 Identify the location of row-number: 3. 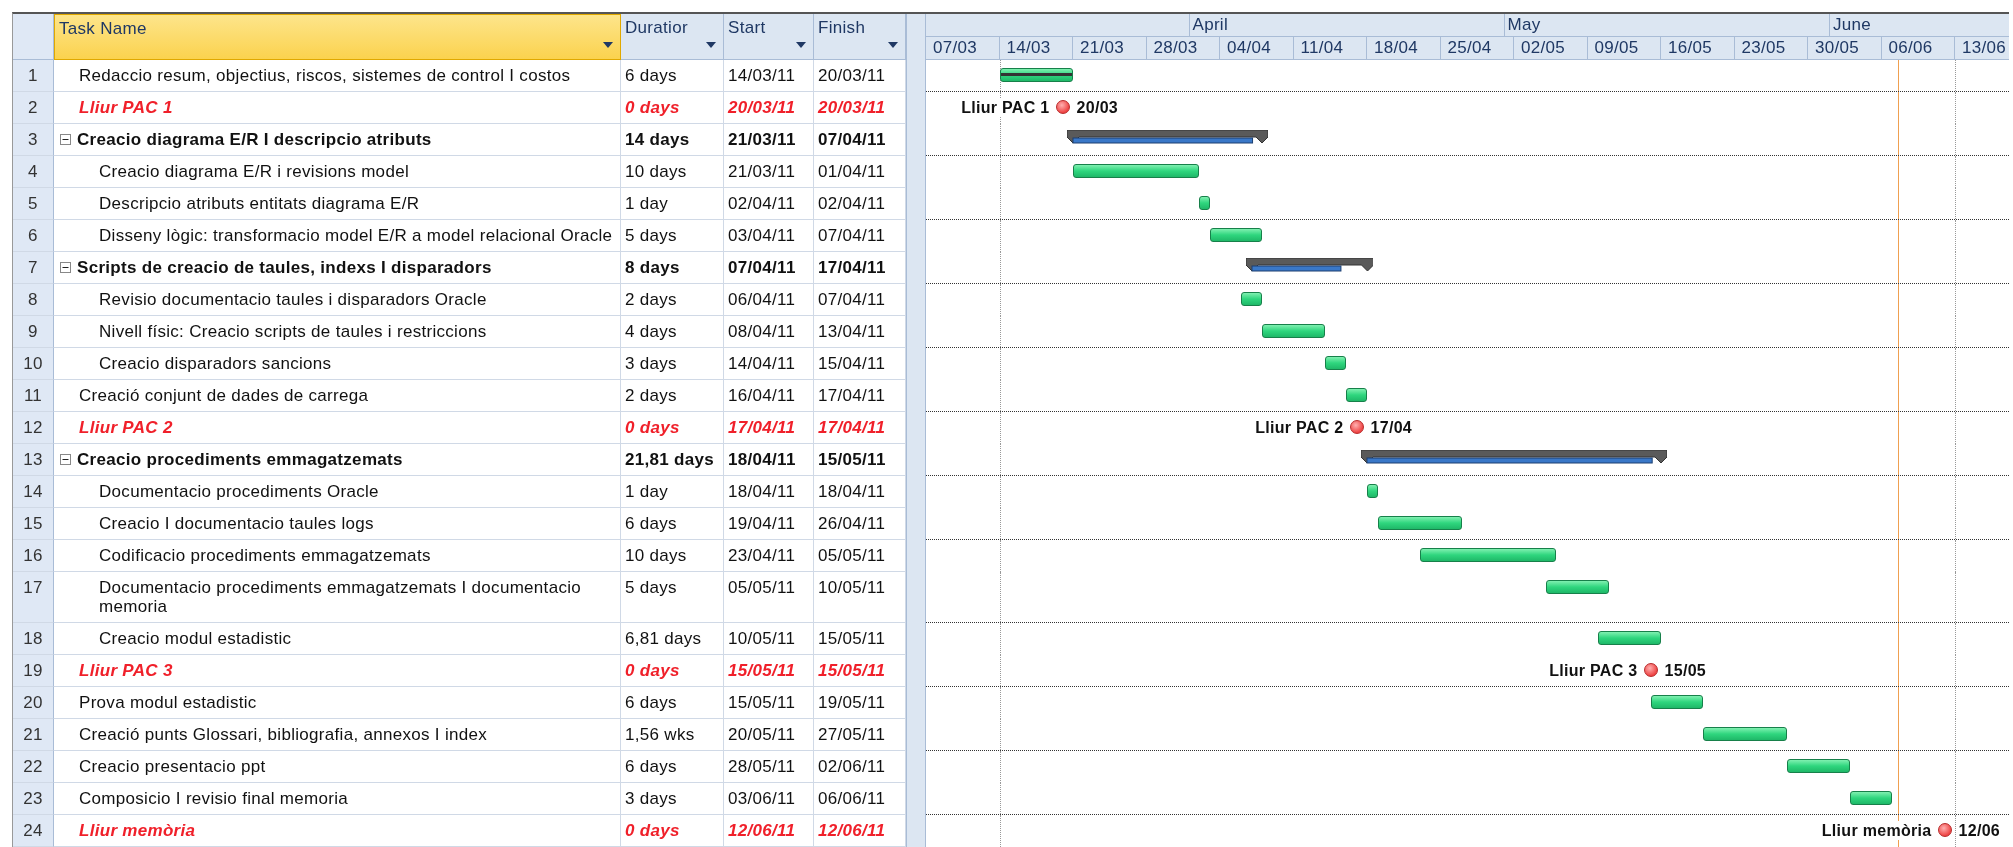
(33, 140).